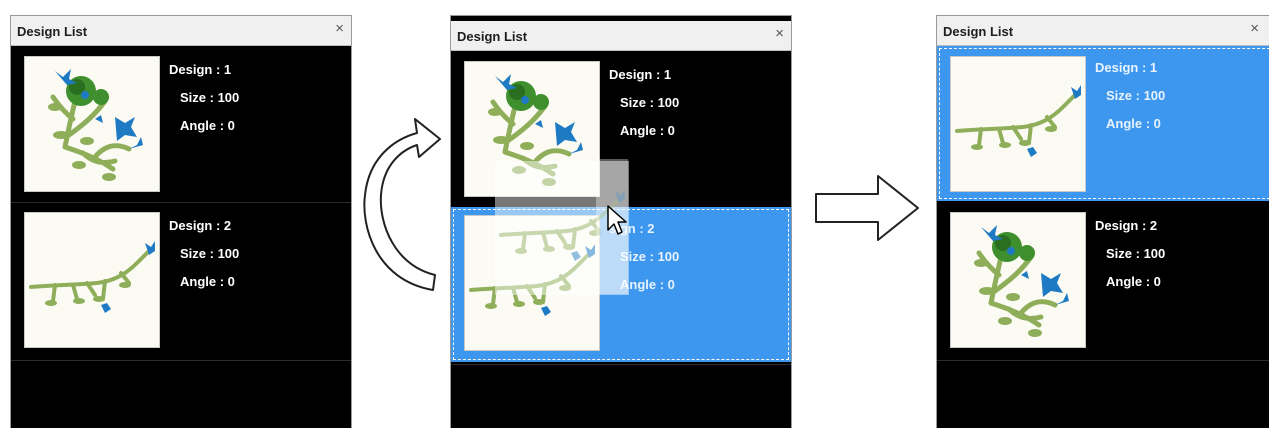 The width and height of the screenshot is (1269, 428). I want to click on curved-swap-arrow-icon, so click(402, 204).